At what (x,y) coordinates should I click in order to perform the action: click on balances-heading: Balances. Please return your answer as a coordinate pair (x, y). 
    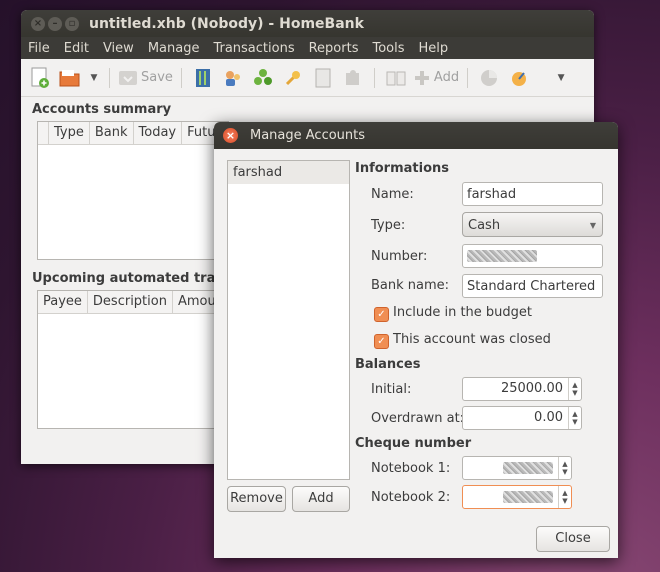
    Looking at the image, I should click on (388, 364).